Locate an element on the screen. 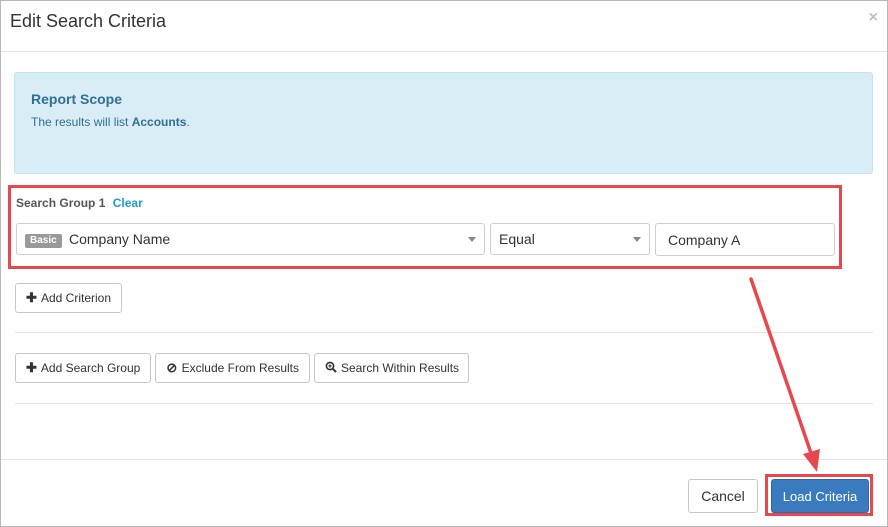 The image size is (888, 527). zoom-in-icon is located at coordinates (331, 368).